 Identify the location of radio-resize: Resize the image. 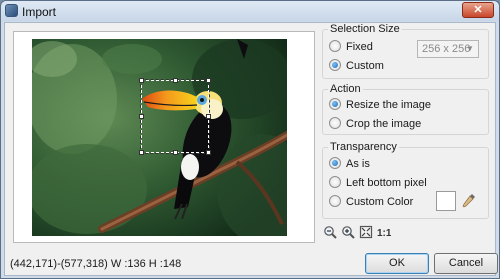
(380, 105).